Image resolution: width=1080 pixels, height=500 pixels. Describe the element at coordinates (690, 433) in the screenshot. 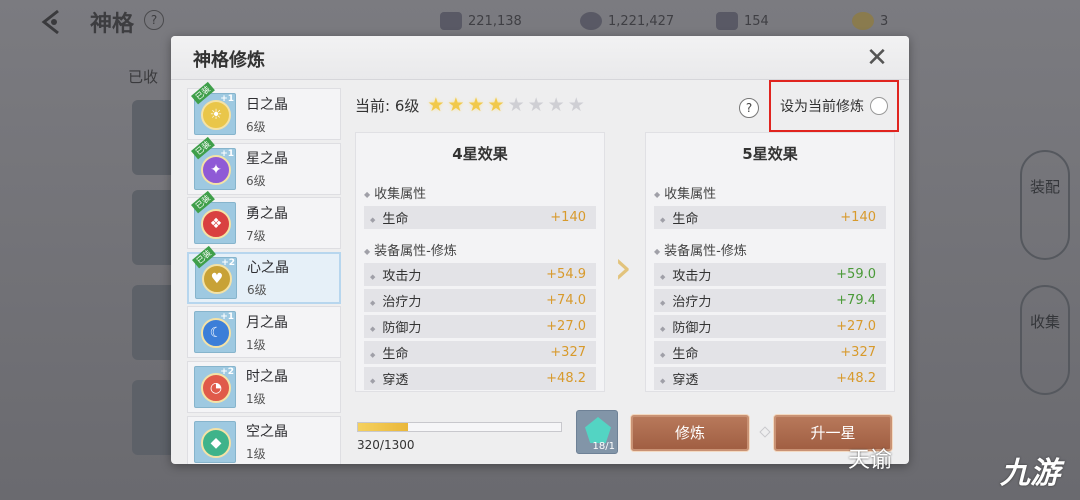

I see `train-button: 修炼` at that location.